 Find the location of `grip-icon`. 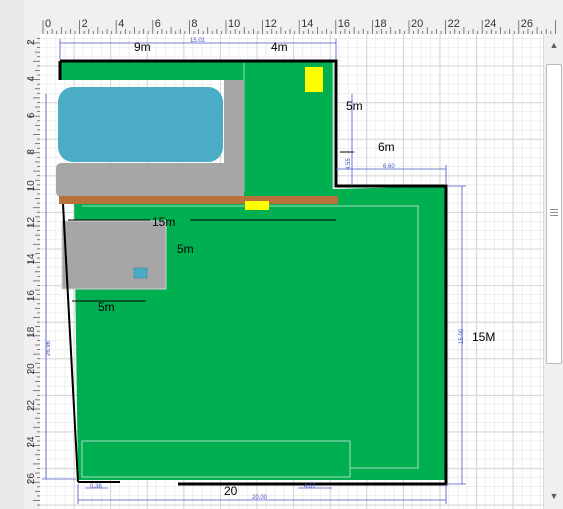

grip-icon is located at coordinates (554, 213).